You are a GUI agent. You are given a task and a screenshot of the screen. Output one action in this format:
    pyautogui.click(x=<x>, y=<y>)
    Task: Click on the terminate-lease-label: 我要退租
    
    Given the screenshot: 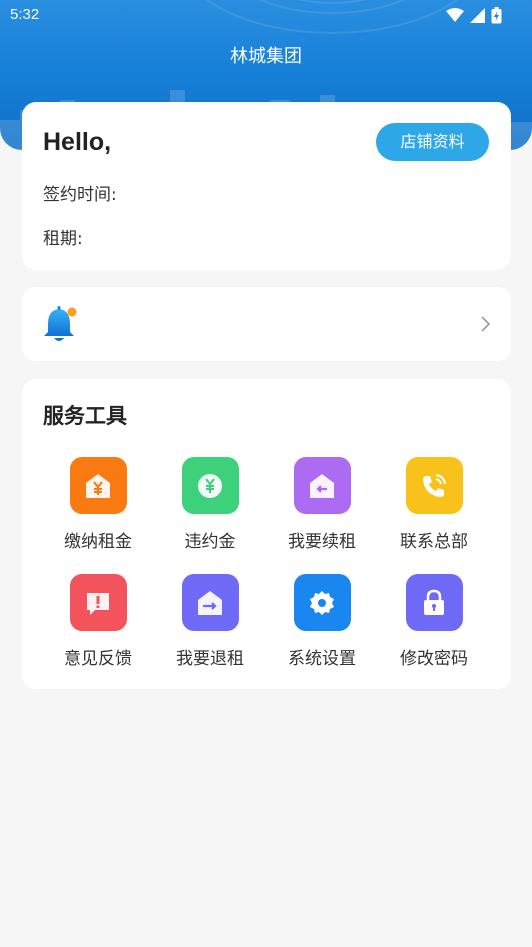 What is the action you would take?
    pyautogui.click(x=210, y=659)
    